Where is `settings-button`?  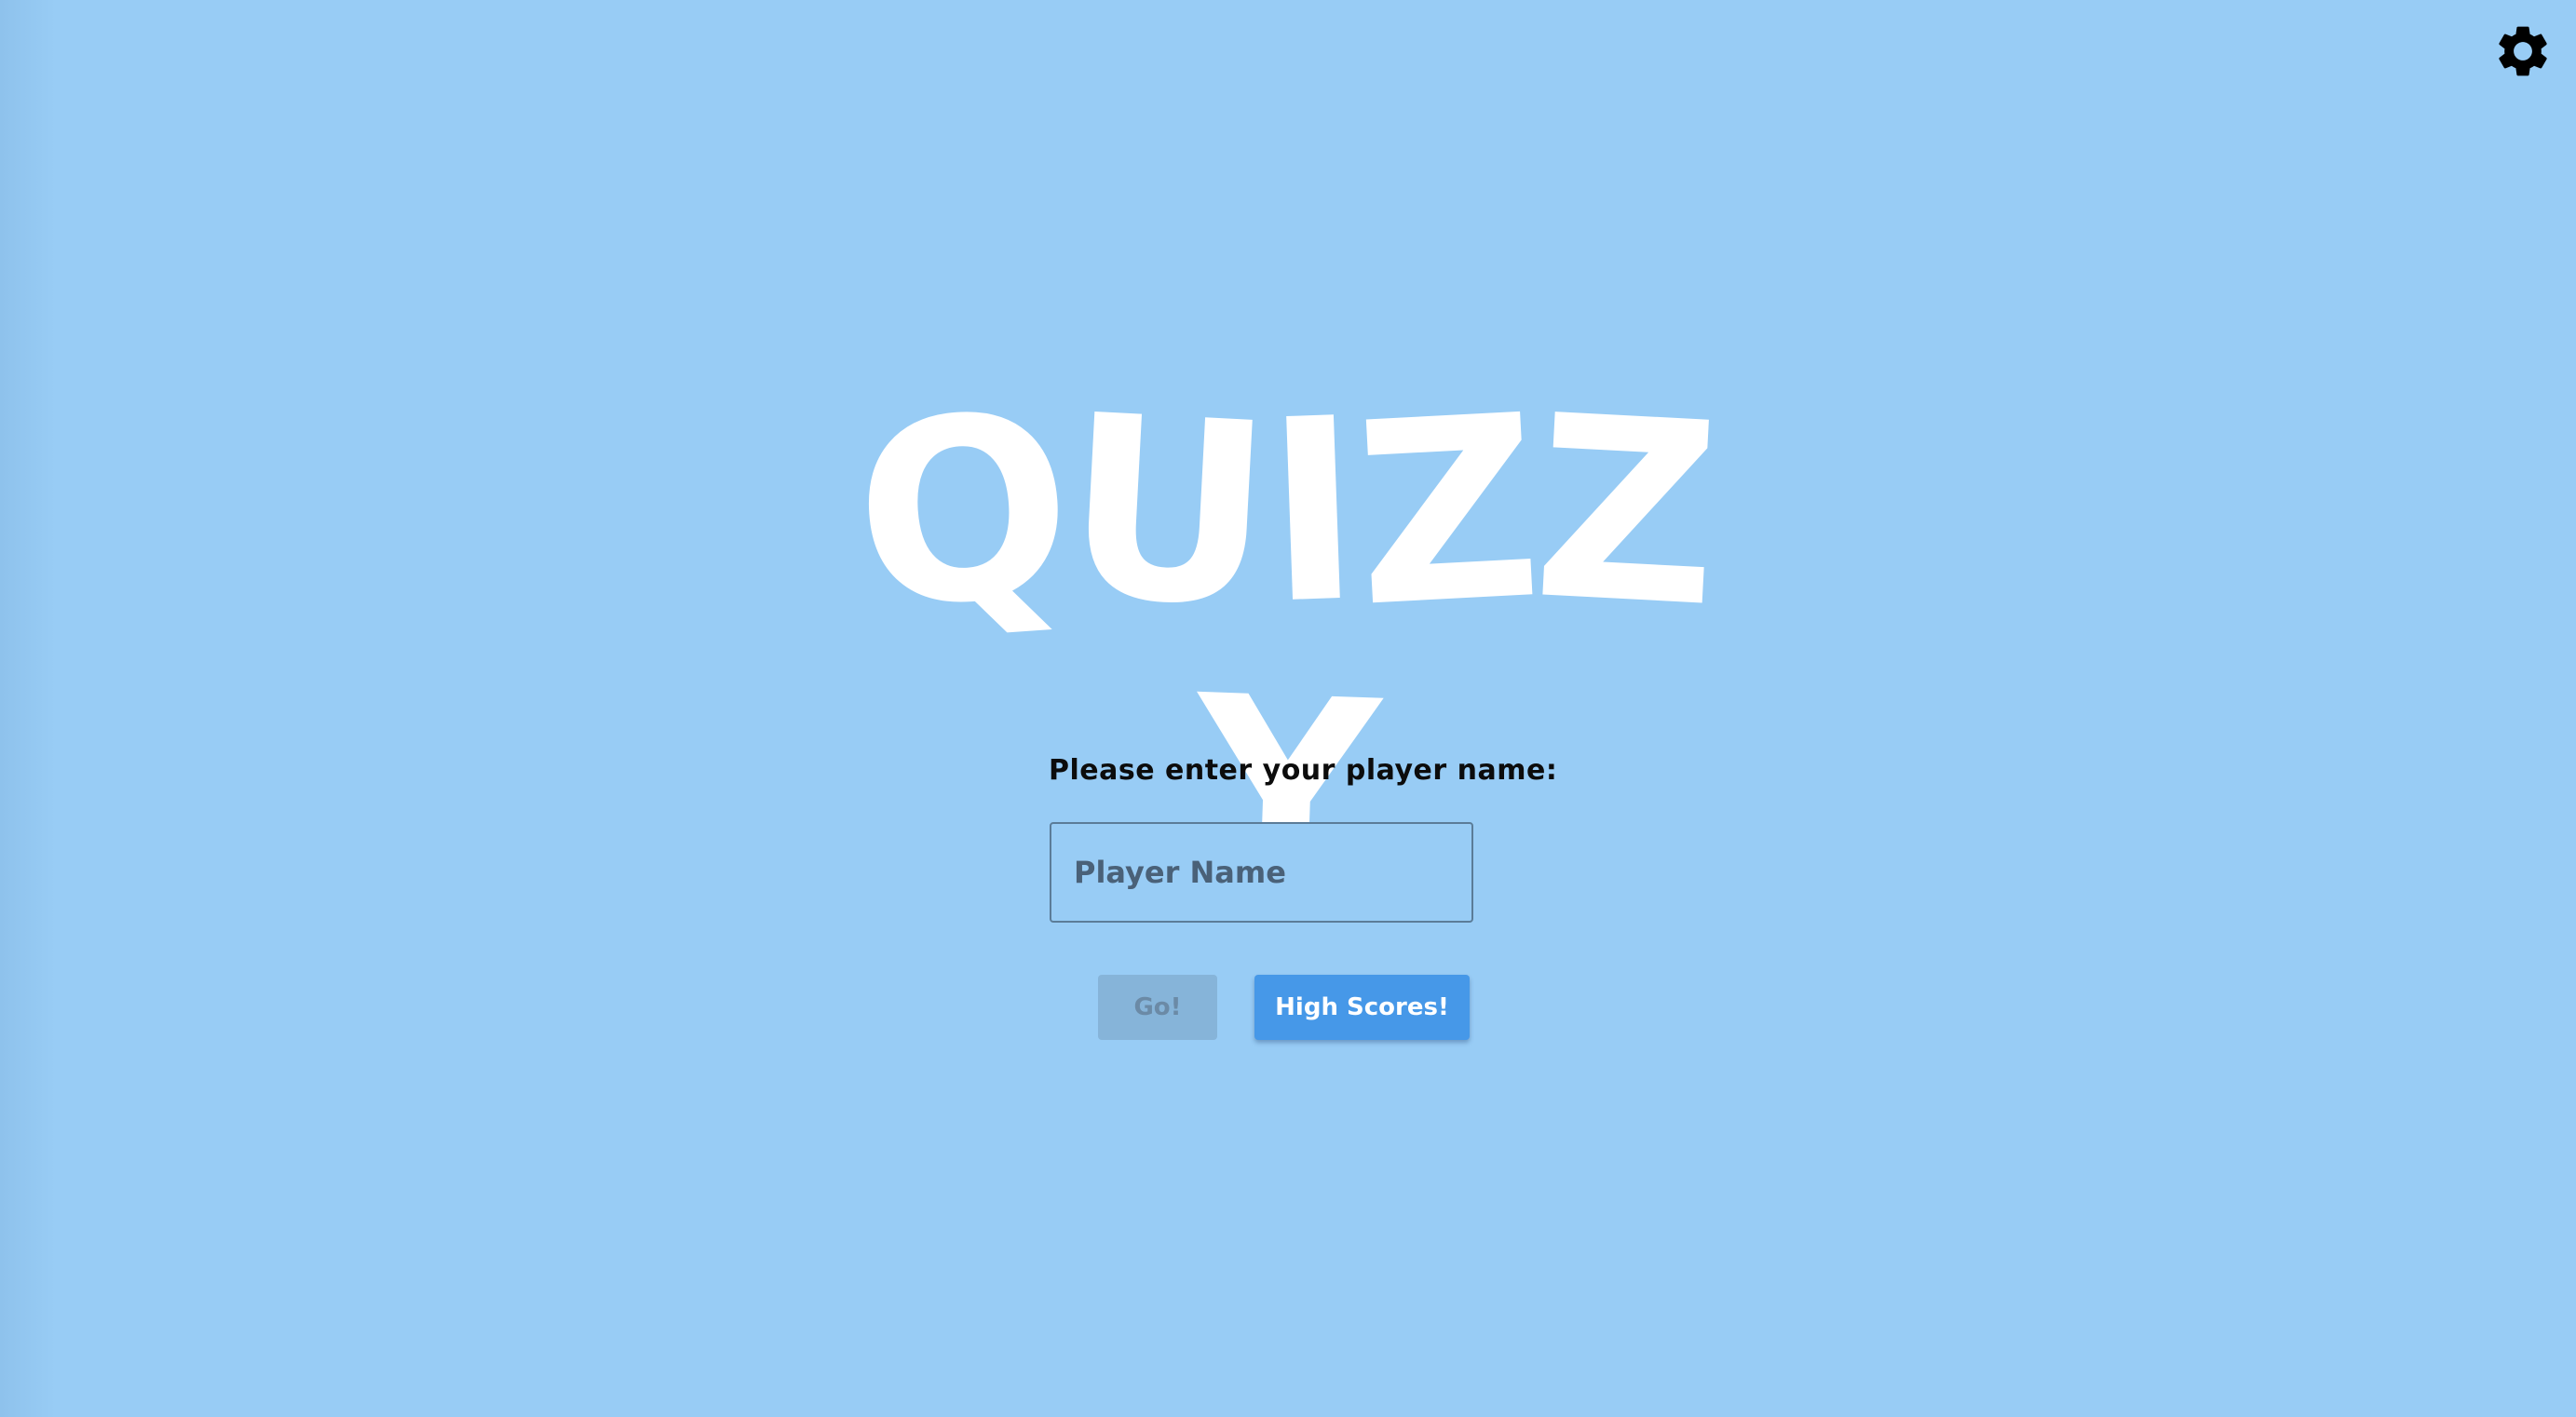
settings-button is located at coordinates (2523, 51).